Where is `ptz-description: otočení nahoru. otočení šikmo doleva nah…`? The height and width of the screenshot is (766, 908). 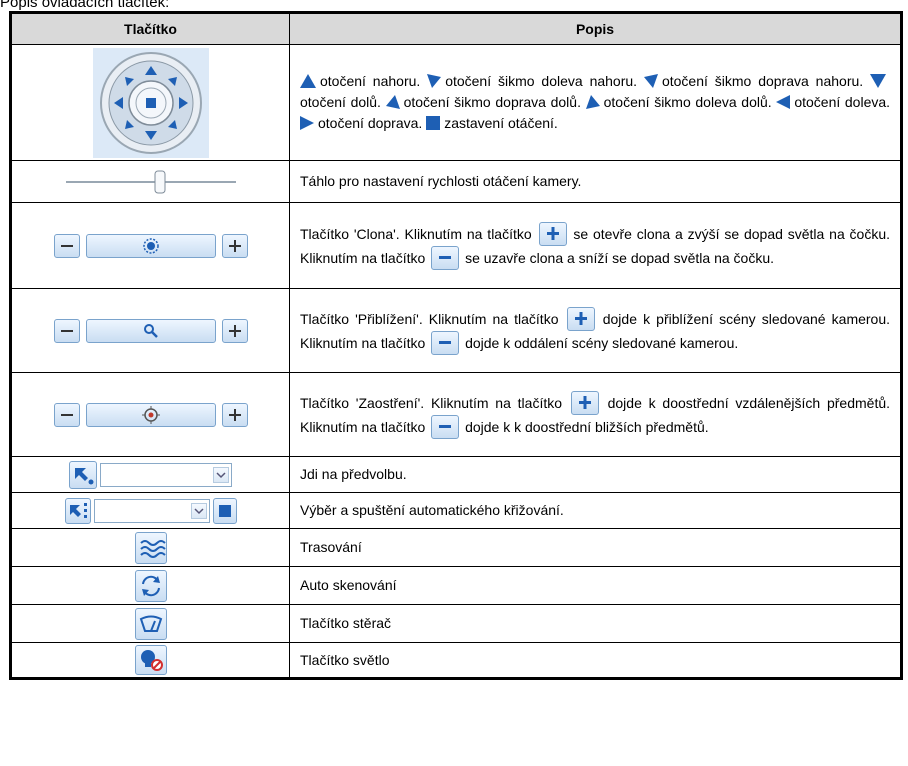 ptz-description: otočení nahoru. otočení šikmo doleva nah… is located at coordinates (595, 102).